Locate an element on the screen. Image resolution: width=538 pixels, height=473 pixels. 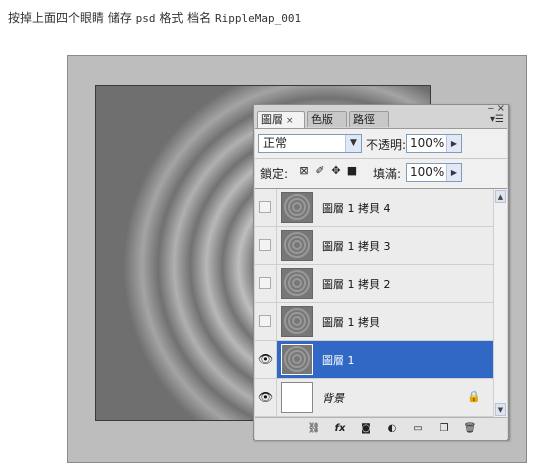
tab-layers: 圖層 × is located at coordinates (281, 119).